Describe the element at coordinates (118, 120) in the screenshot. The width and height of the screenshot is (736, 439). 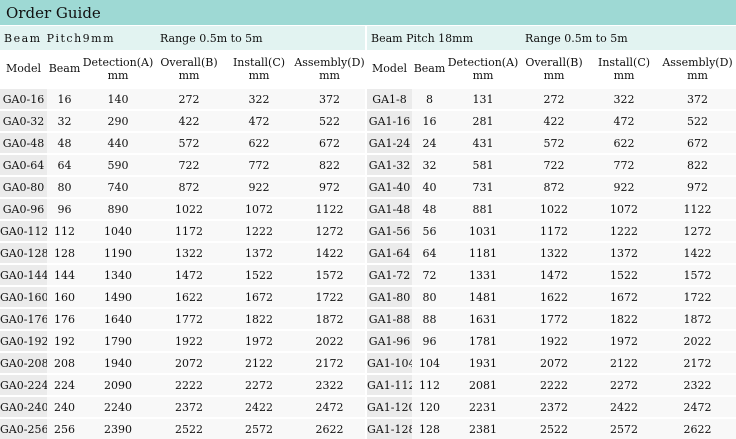
I see `cell-detection: 290` at that location.